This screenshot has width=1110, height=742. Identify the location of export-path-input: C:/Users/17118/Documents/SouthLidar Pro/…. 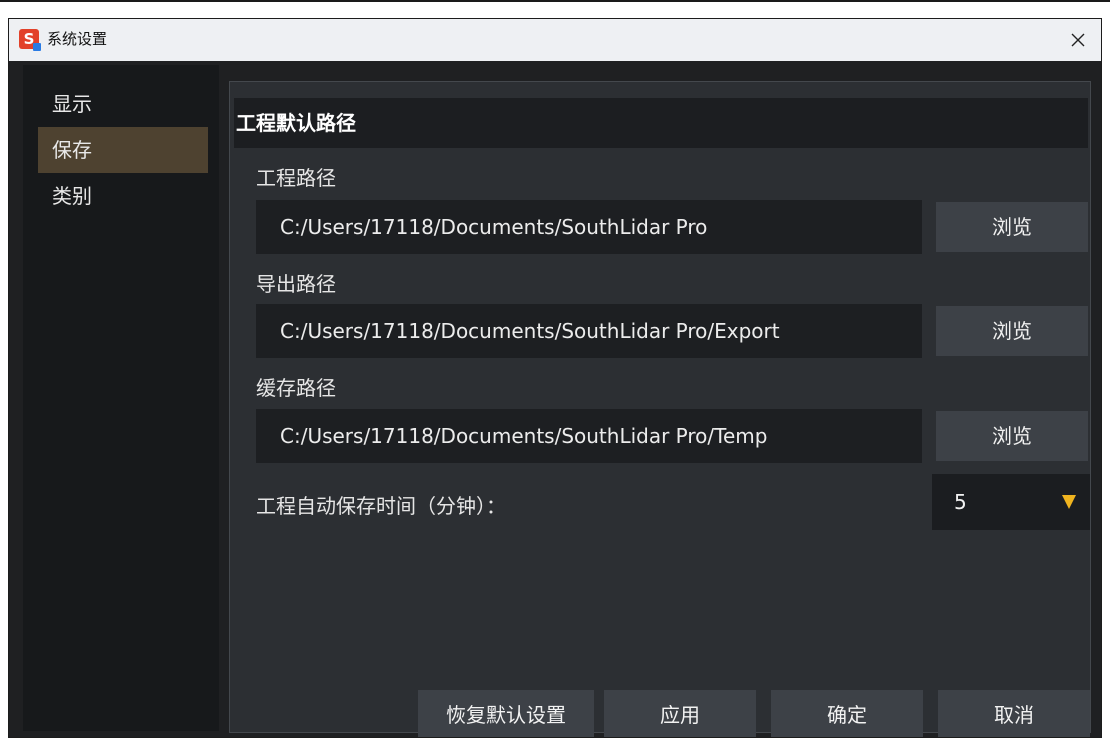
(589, 331).